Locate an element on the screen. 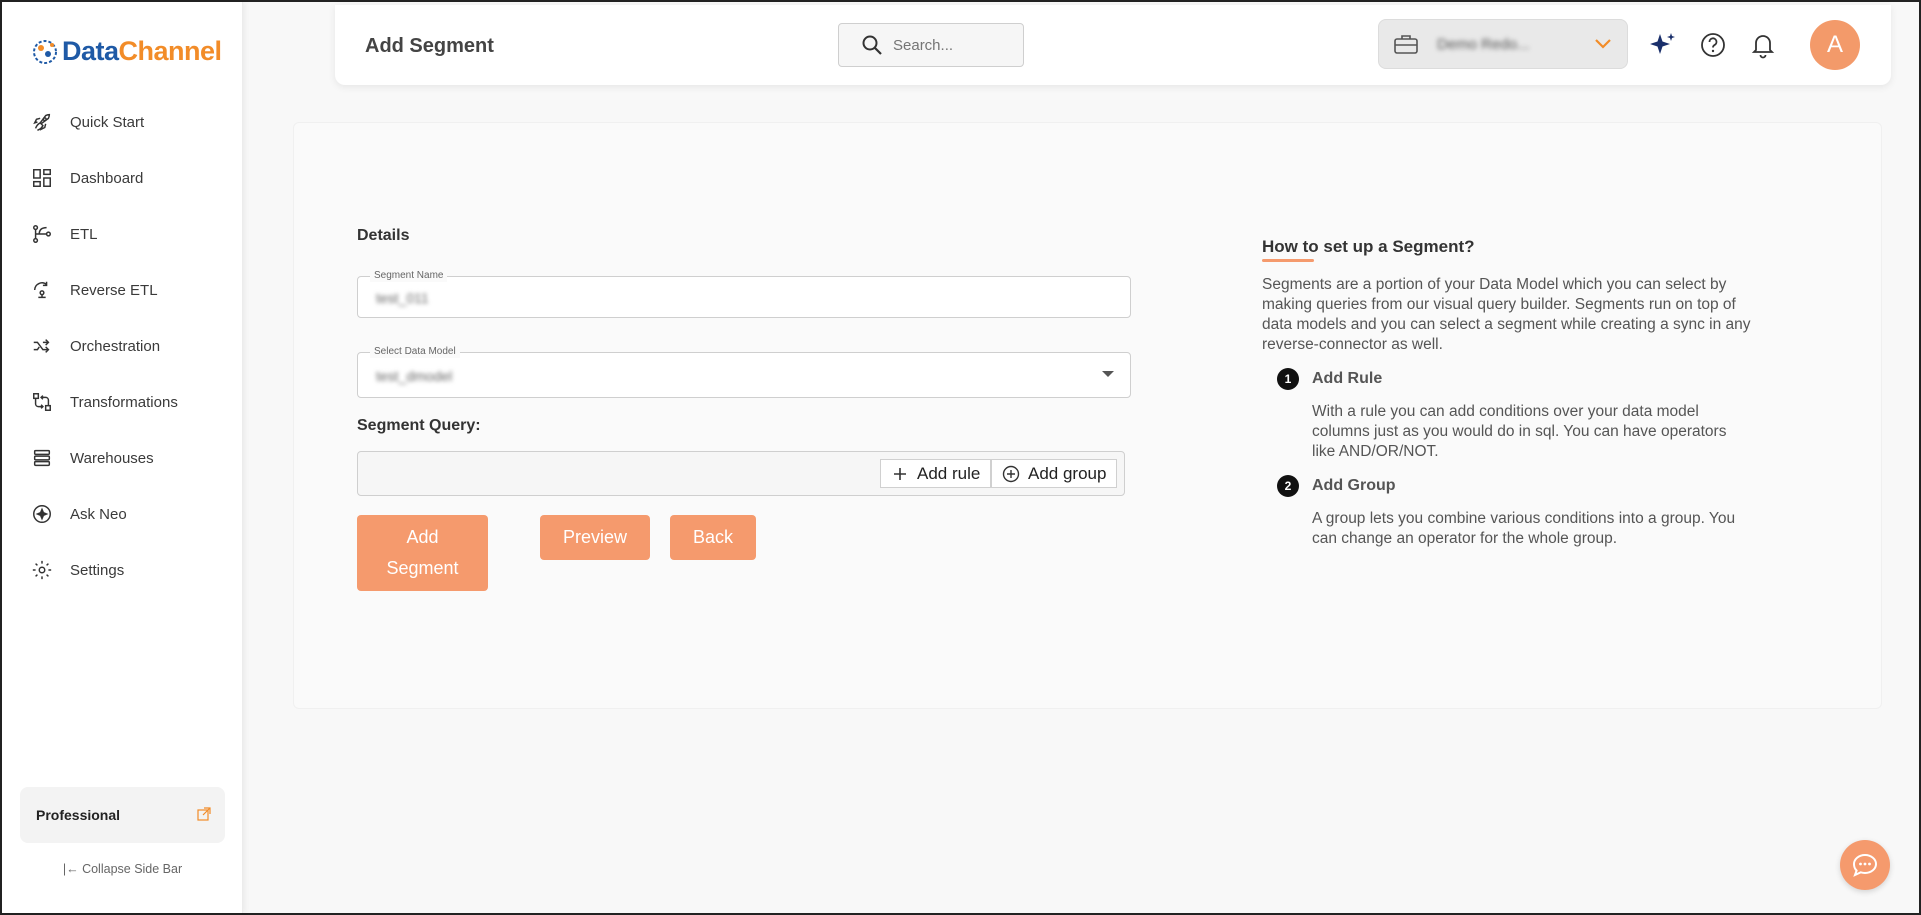 Image resolution: width=1921 pixels, height=915 pixels. add-segment-label-line2: Segment is located at coordinates (422, 568).